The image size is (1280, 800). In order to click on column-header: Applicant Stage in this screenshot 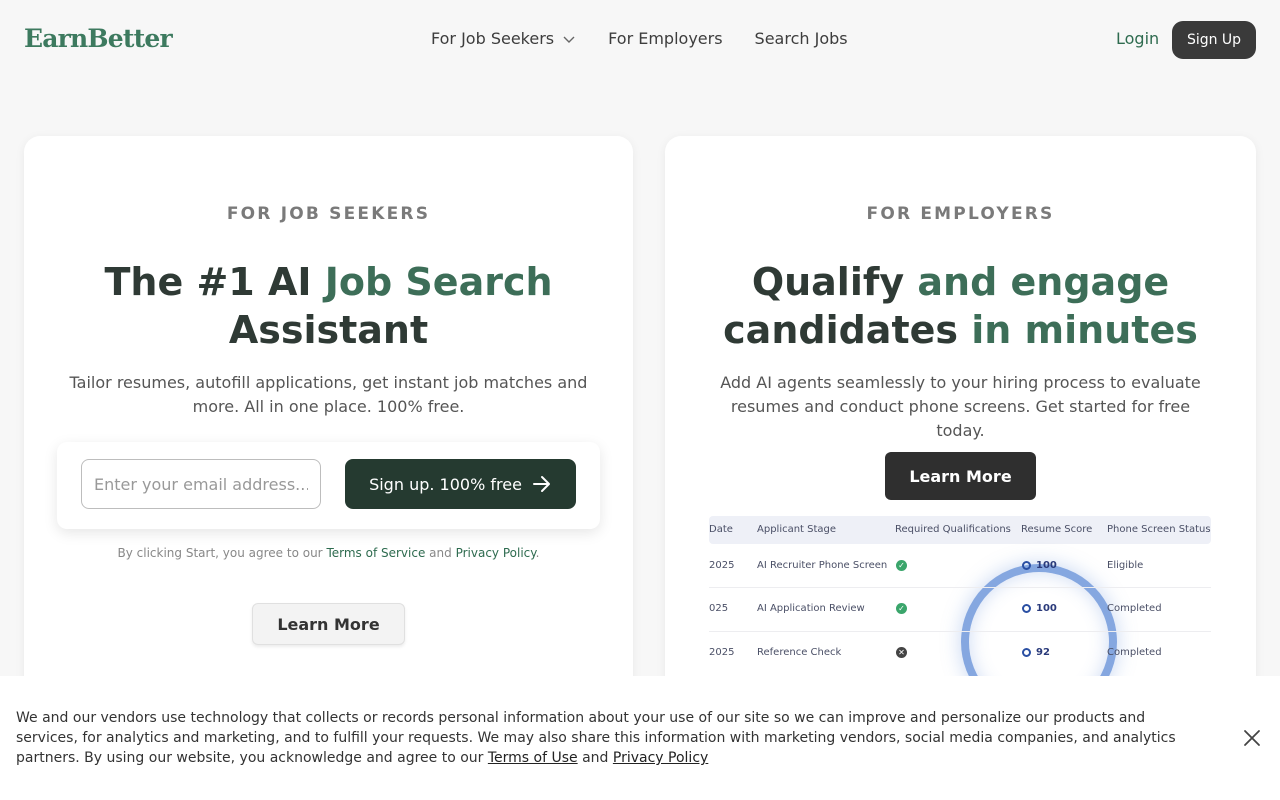, I will do `click(797, 529)`.